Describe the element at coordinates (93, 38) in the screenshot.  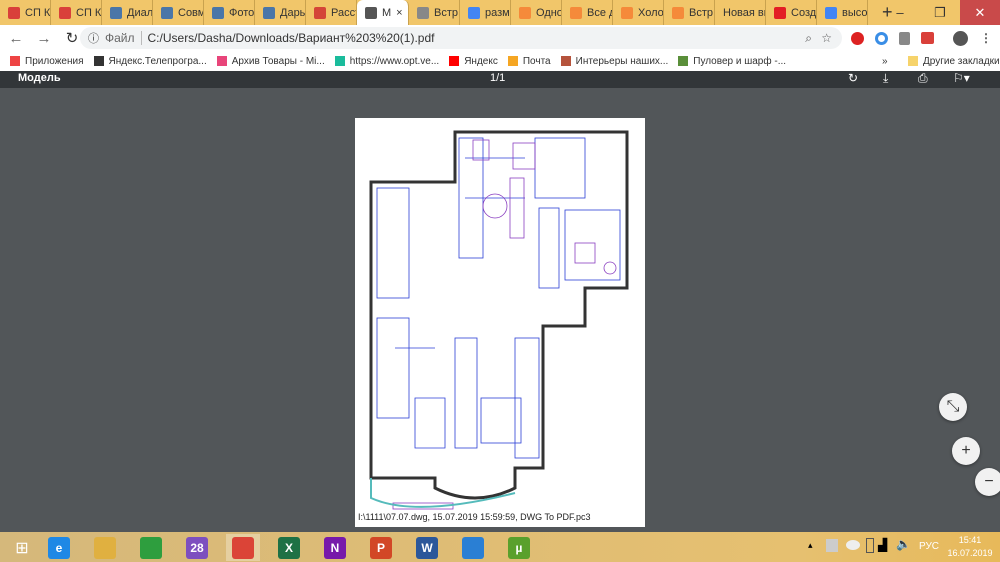
I see `info-icon: ⓘ` at that location.